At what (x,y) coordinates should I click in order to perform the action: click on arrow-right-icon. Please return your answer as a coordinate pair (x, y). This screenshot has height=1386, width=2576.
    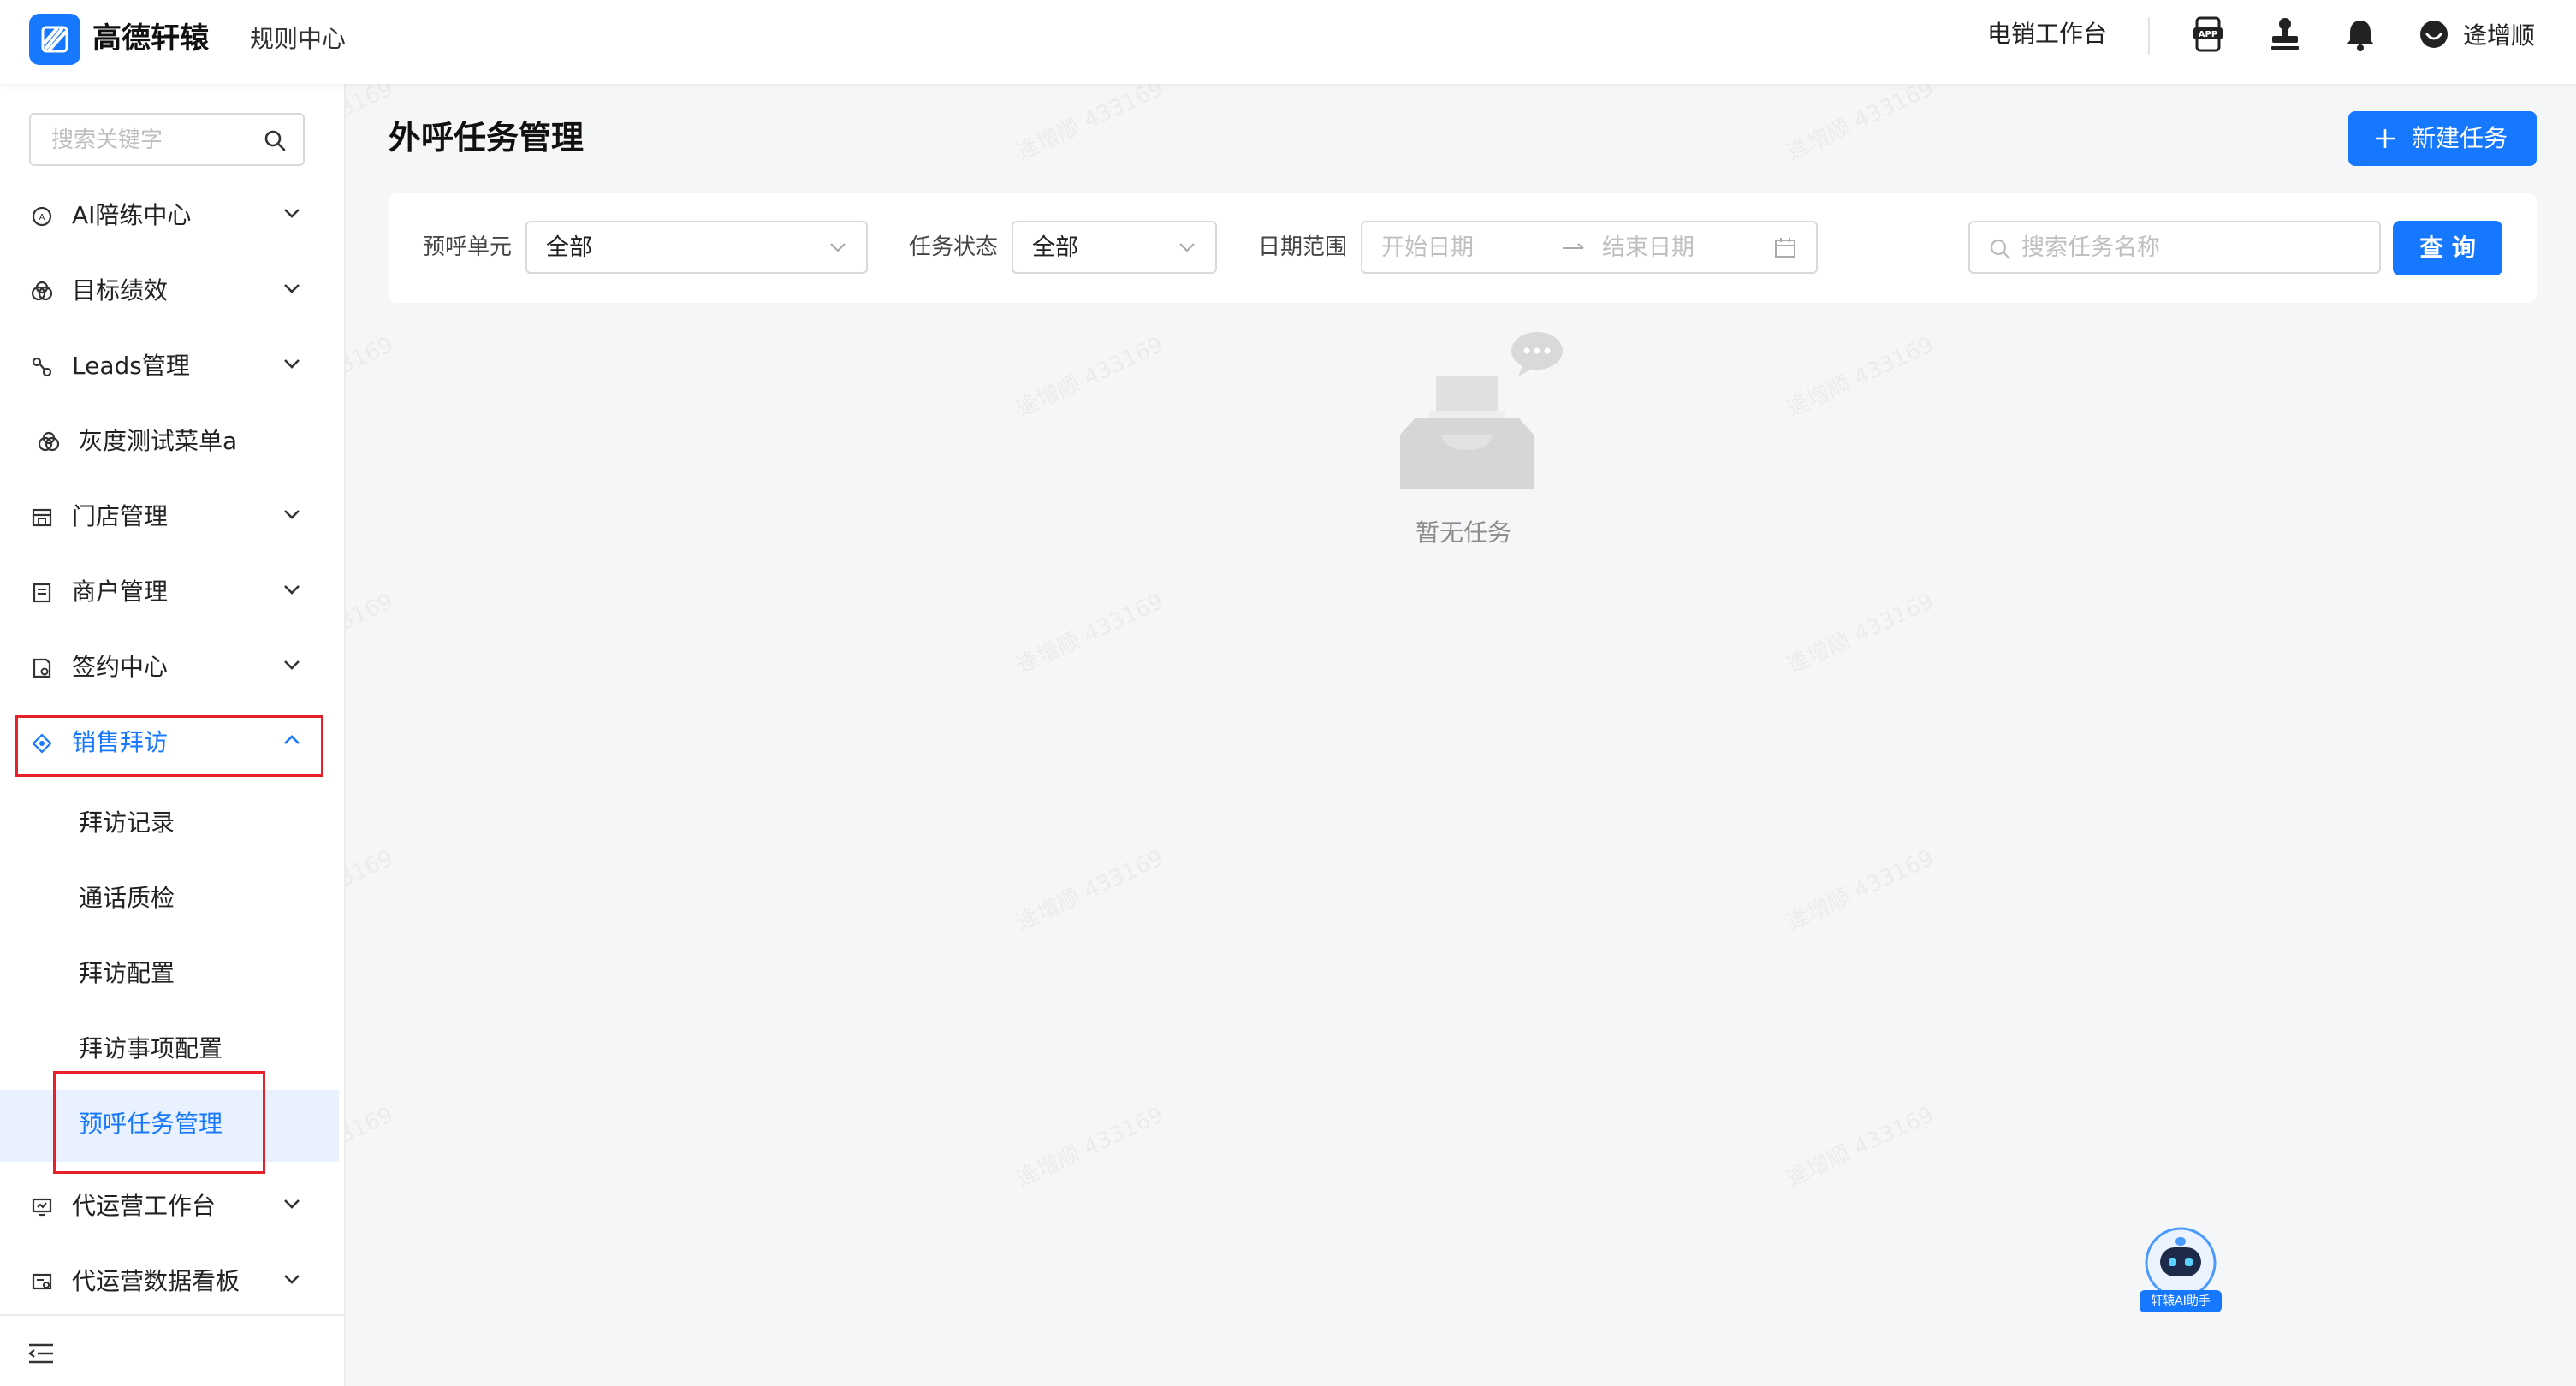
    Looking at the image, I should click on (1573, 246).